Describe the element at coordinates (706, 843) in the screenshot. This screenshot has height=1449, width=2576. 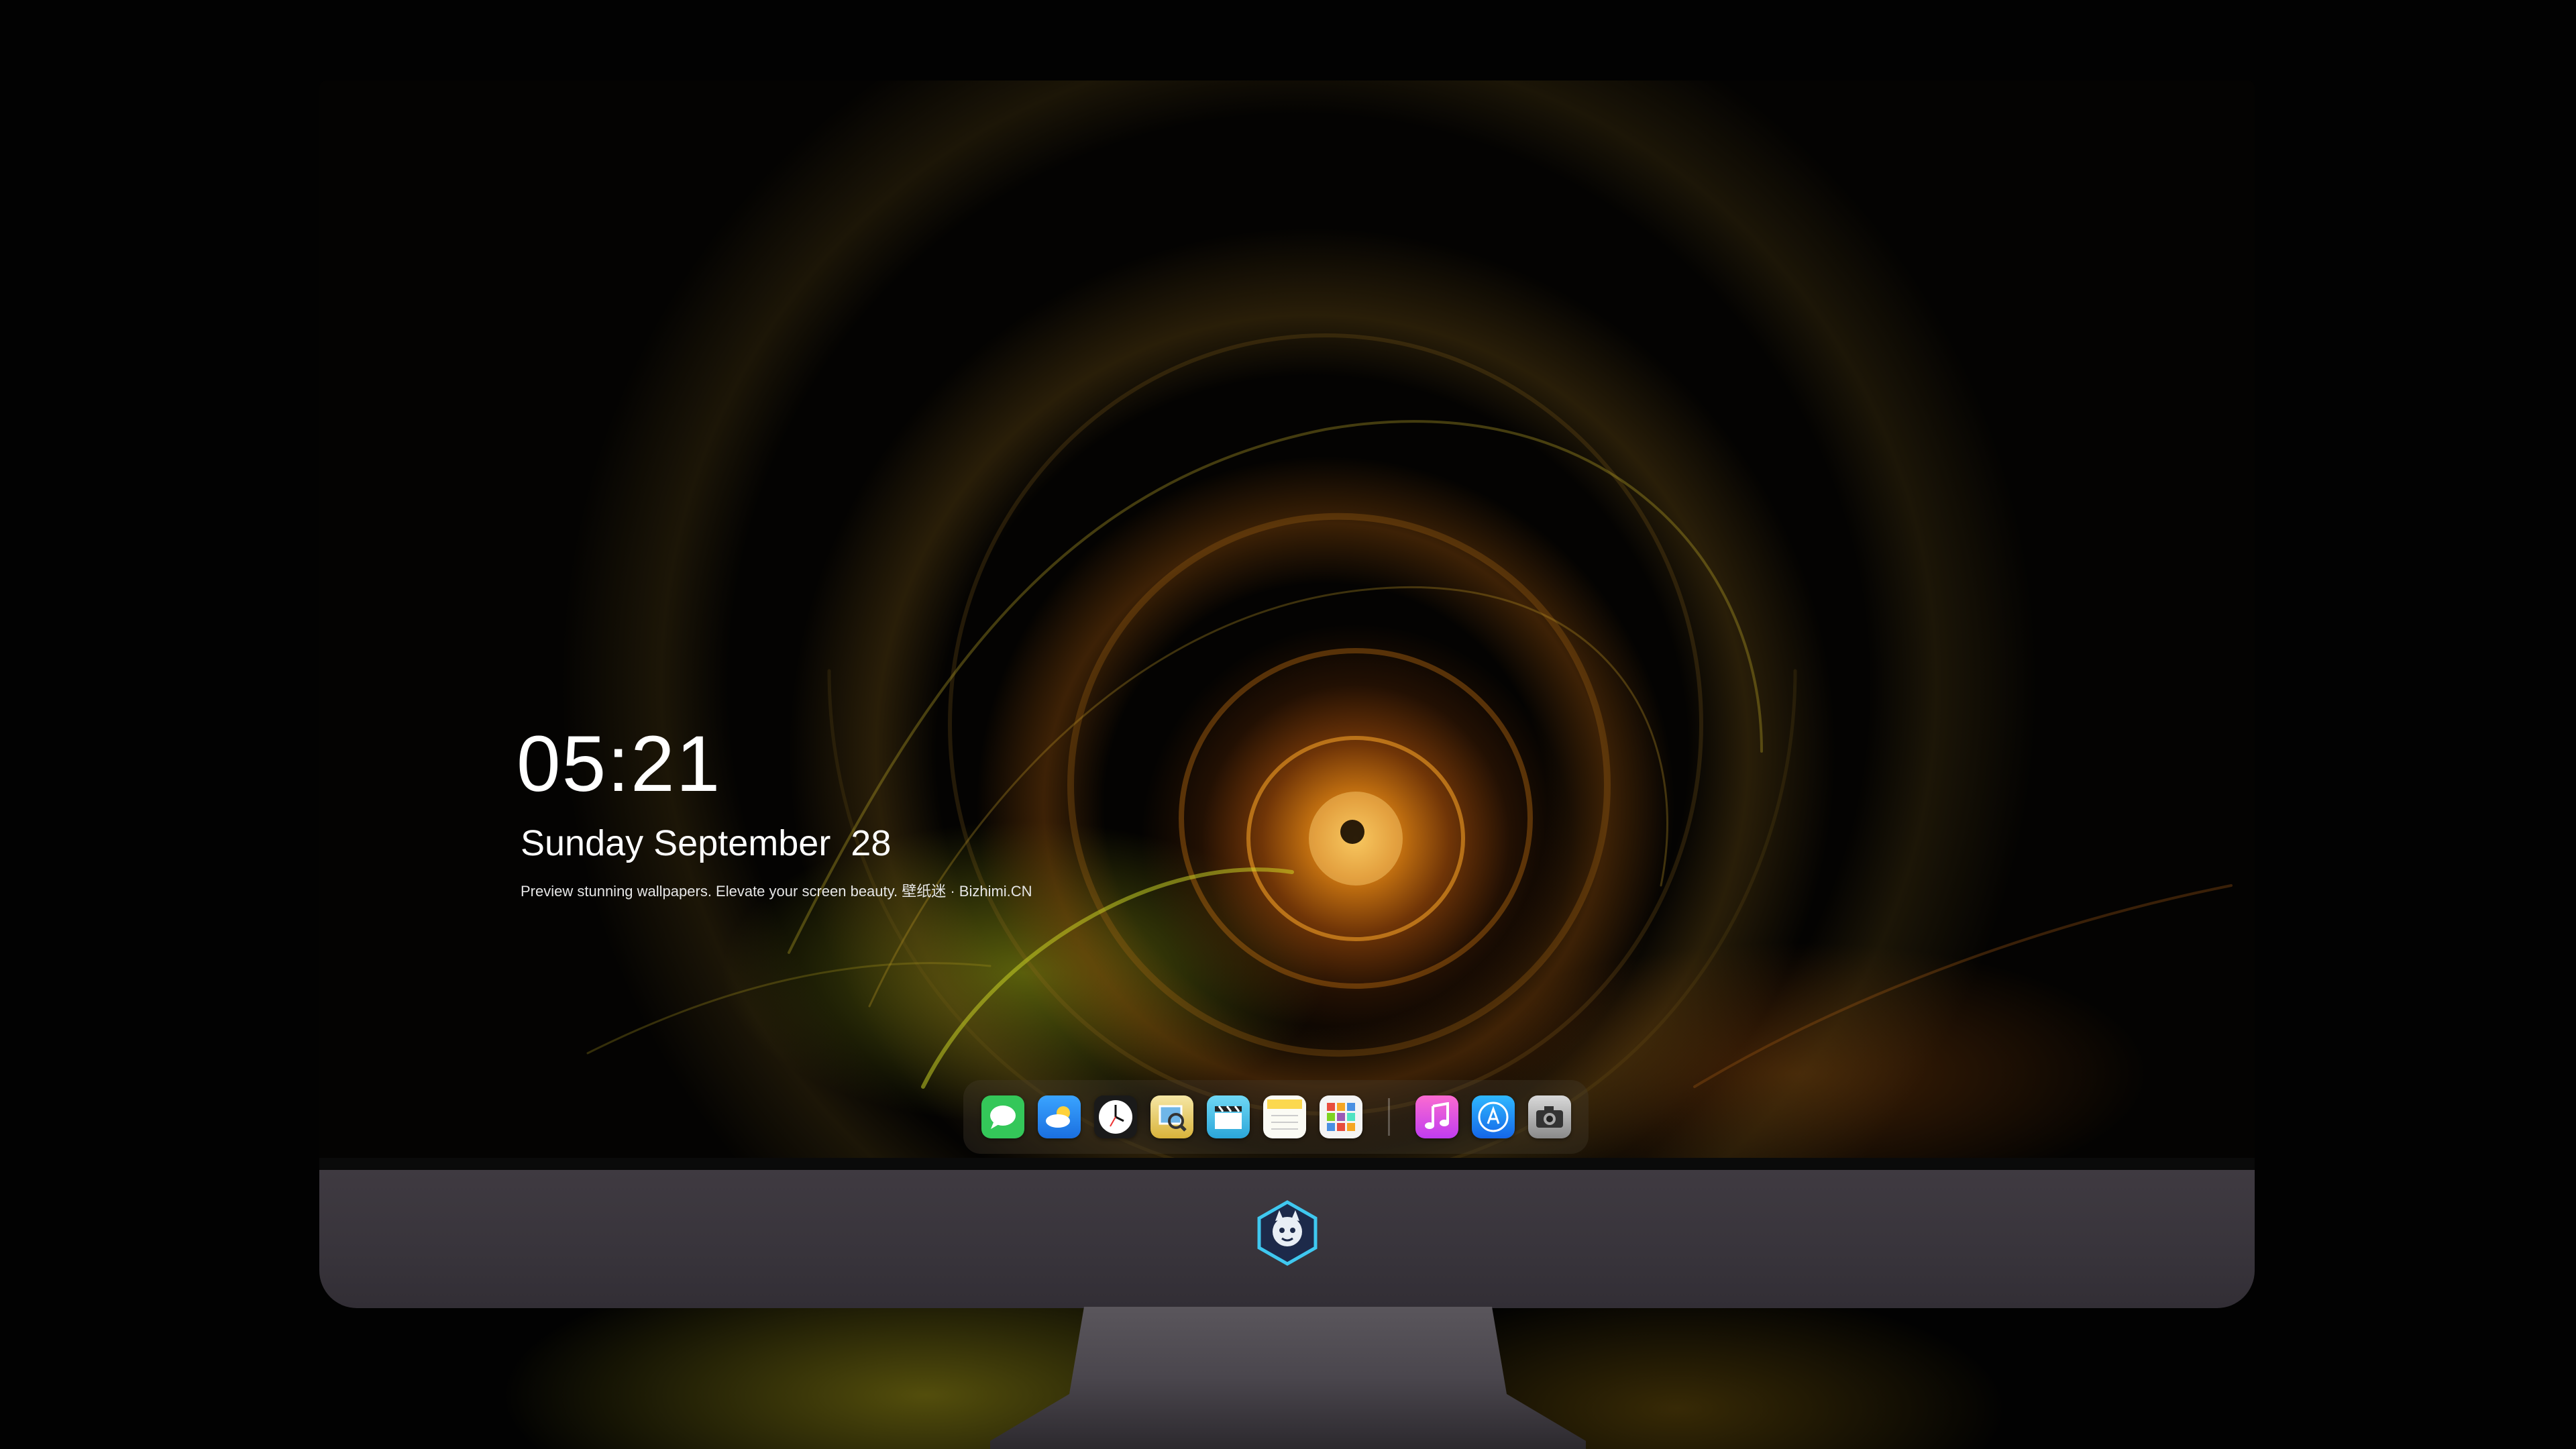
I see `lock-screen-date: Sunday September 28` at that location.